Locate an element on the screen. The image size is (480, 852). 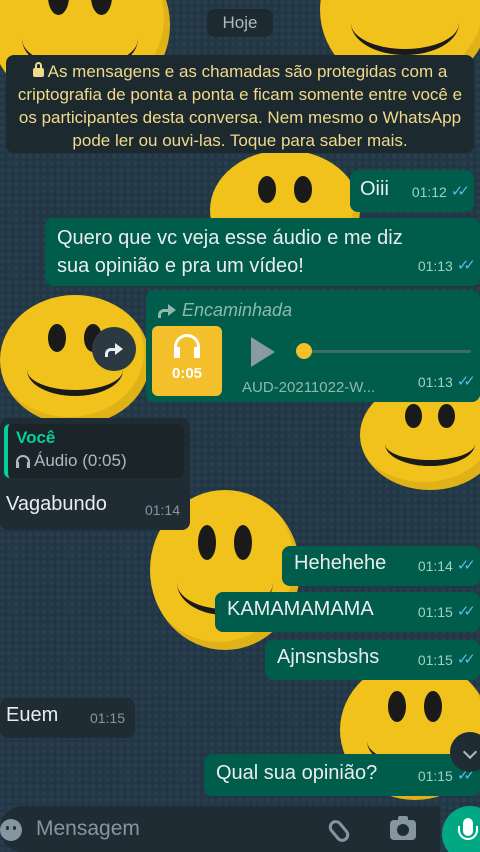
quote-text: Áudio (0:05) is located at coordinates (80, 460).